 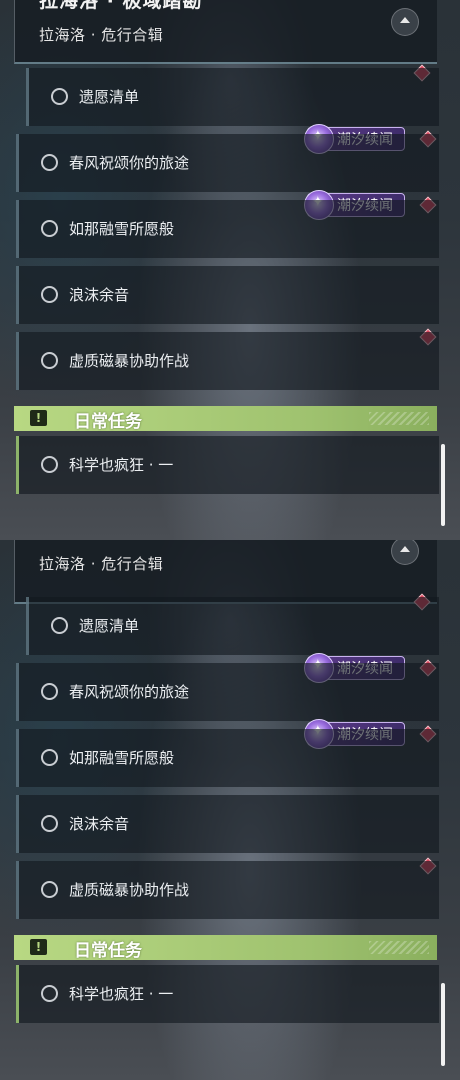 I want to click on region-title: 拉海洛 · 极域踏勘, so click(x=121, y=6).